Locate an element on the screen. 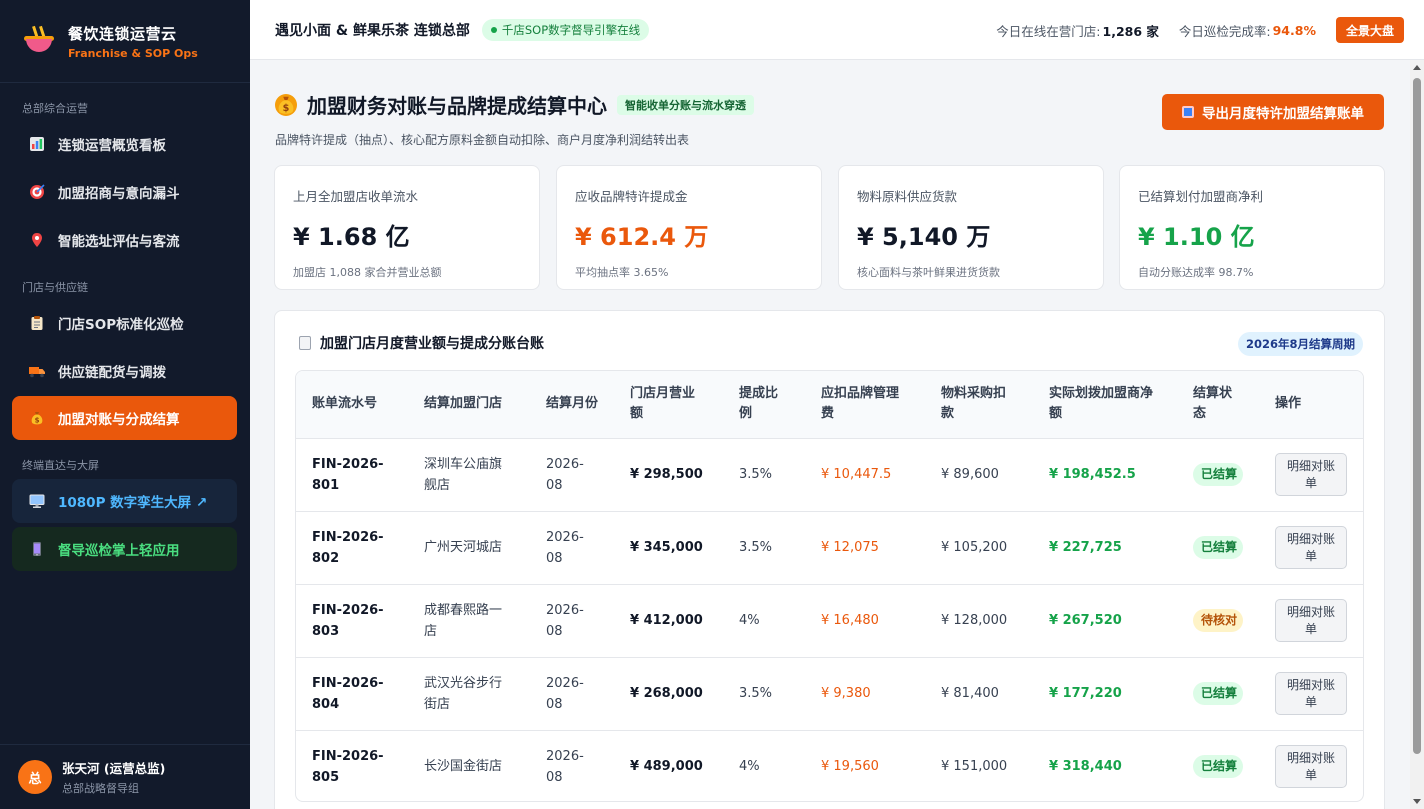 Image resolution: width=1424 pixels, height=809 pixels. document-icon is located at coordinates (305, 343).